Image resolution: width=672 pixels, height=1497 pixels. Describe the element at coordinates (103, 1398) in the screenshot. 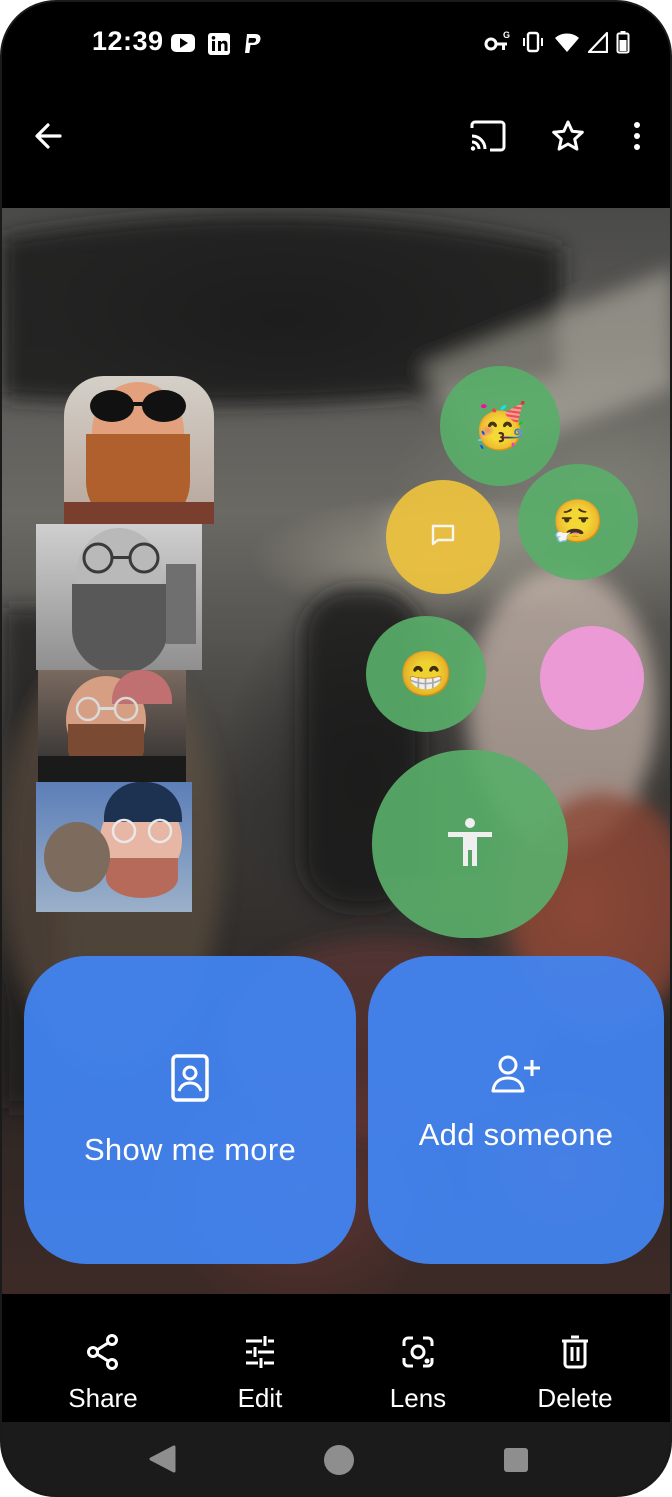

I see `share-label: Share` at that location.